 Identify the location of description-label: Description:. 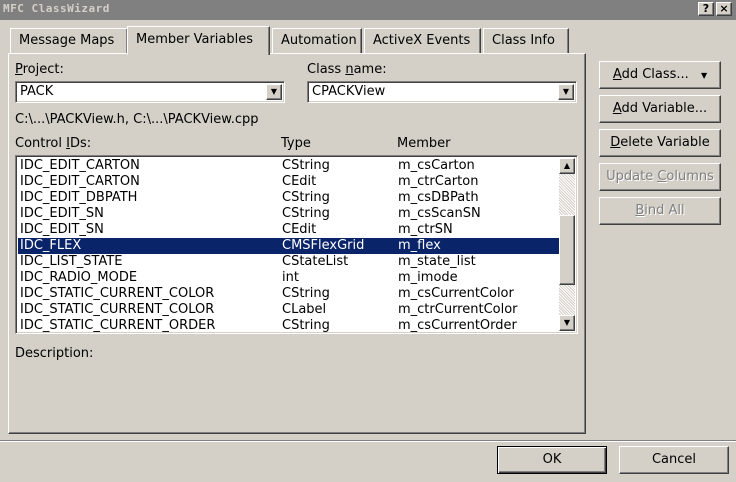
(54, 353).